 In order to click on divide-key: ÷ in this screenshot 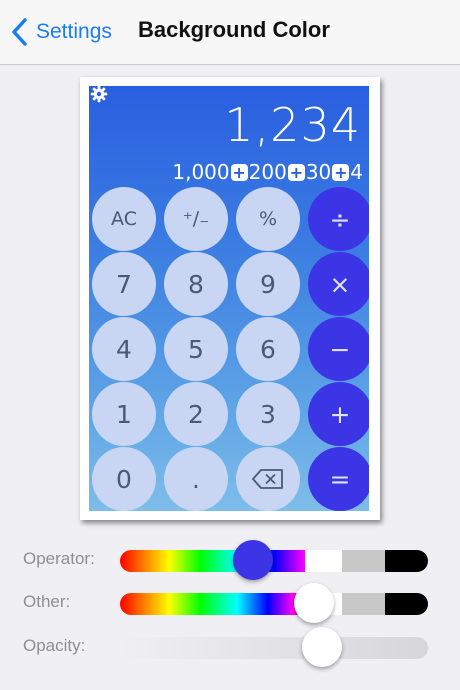, I will do `click(338, 219)`.